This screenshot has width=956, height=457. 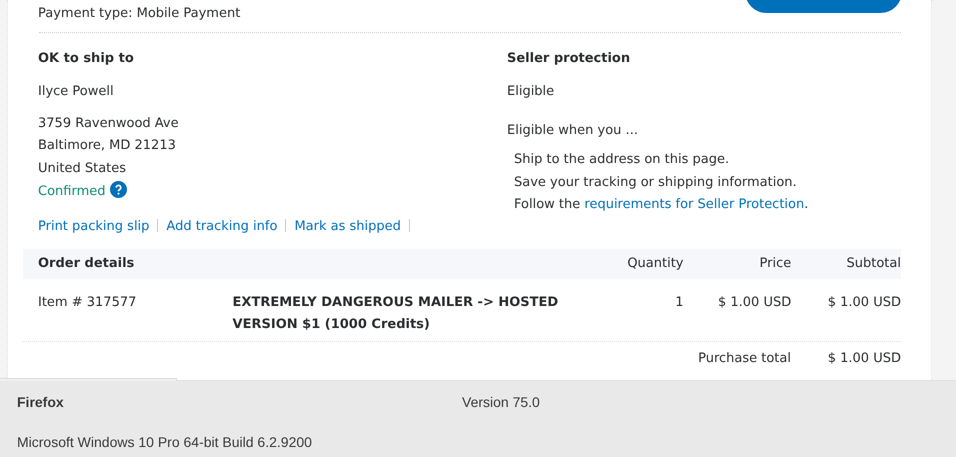 I want to click on condition-text: Follow the requirements for Seller Protection., so click(x=661, y=204).